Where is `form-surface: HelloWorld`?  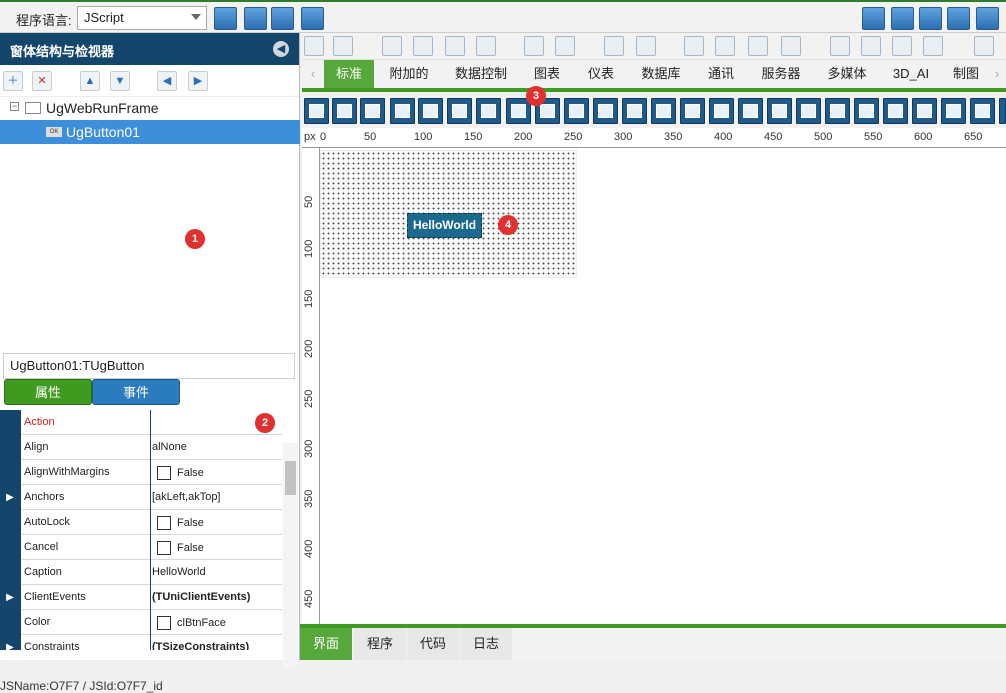 form-surface: HelloWorld is located at coordinates (448, 214).